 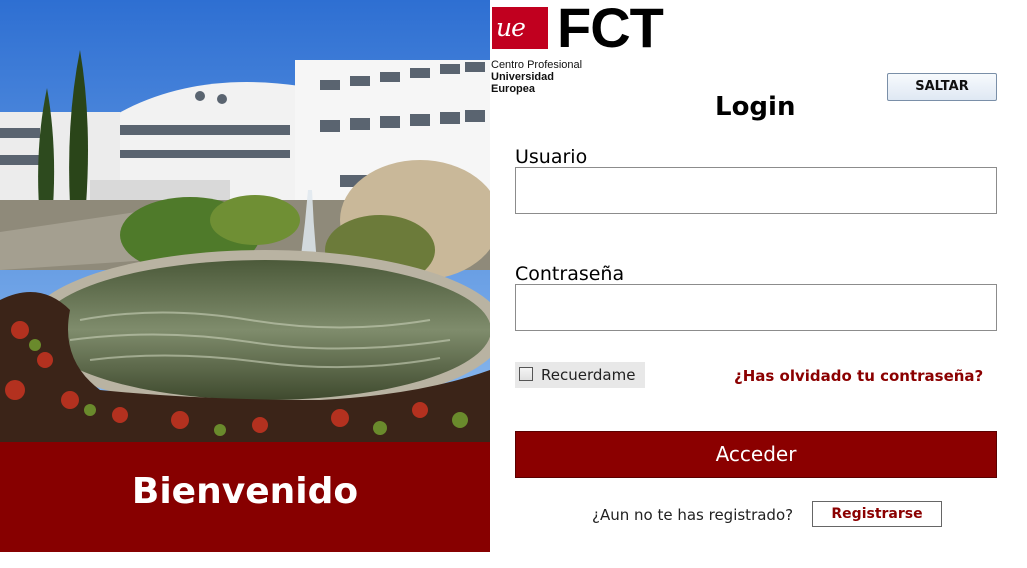 I want to click on logo-line-3: Europea, so click(x=513, y=89).